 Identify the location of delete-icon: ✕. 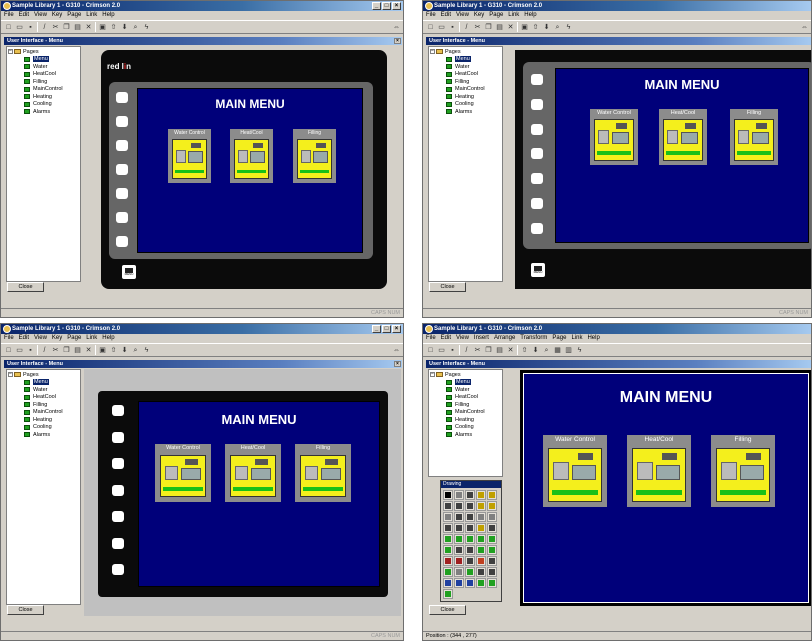
(510, 350).